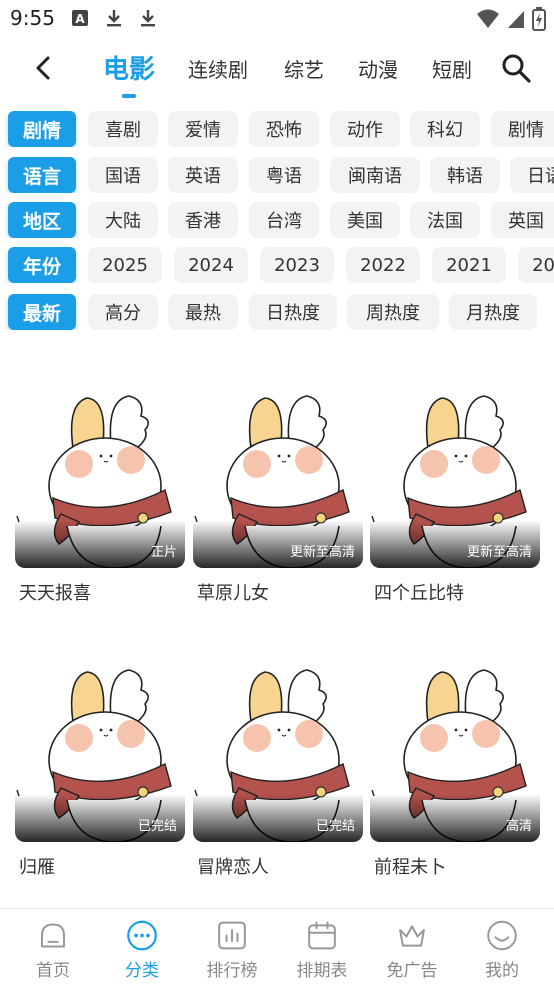  I want to click on filter-row-language: 语言 国语 英语 粤语 闽南语 韩语 日语, so click(277, 175).